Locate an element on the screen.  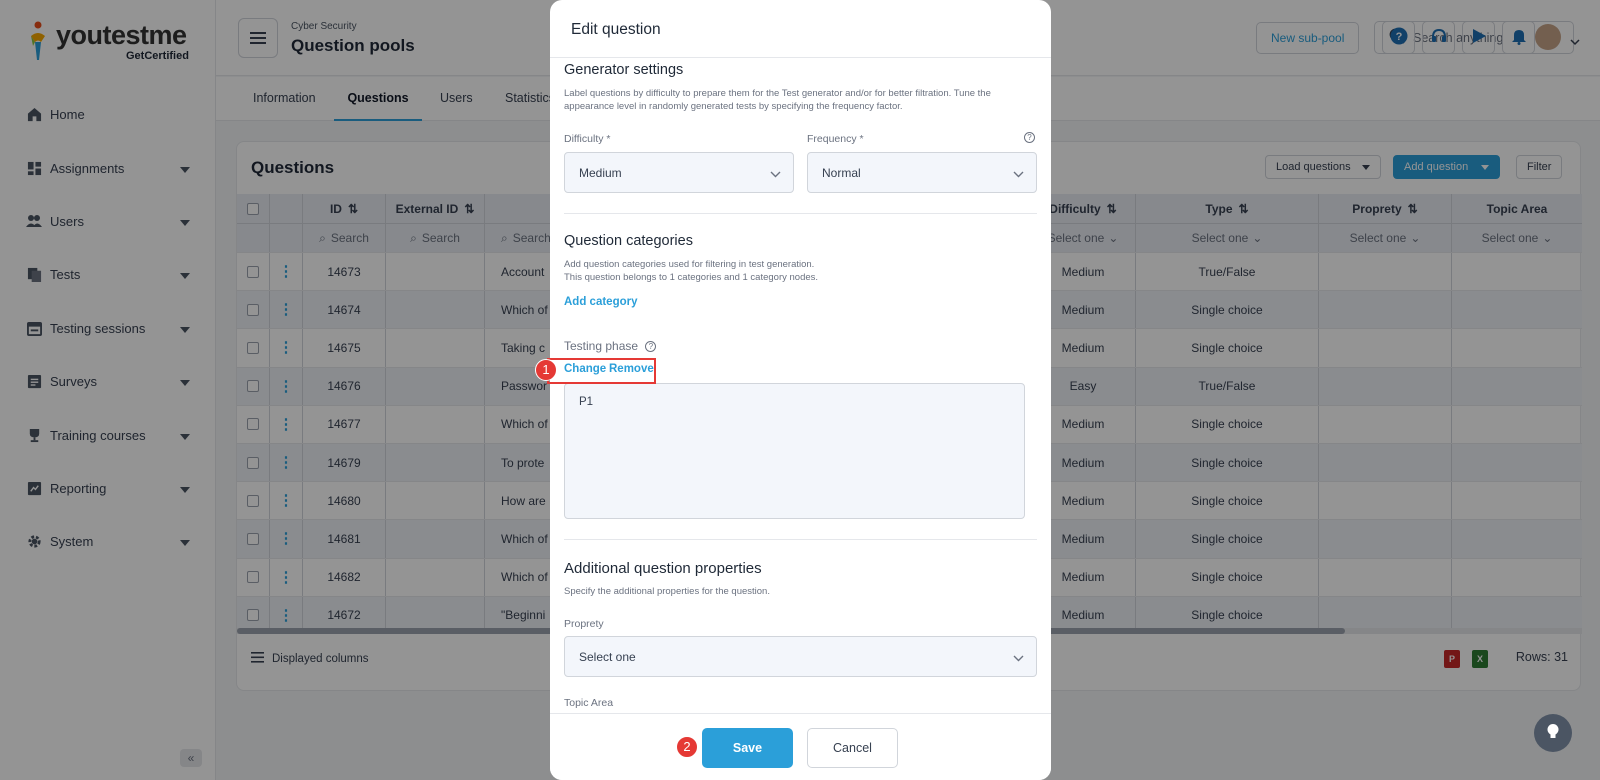
frequency-select: Normal is located at coordinates (922, 172).